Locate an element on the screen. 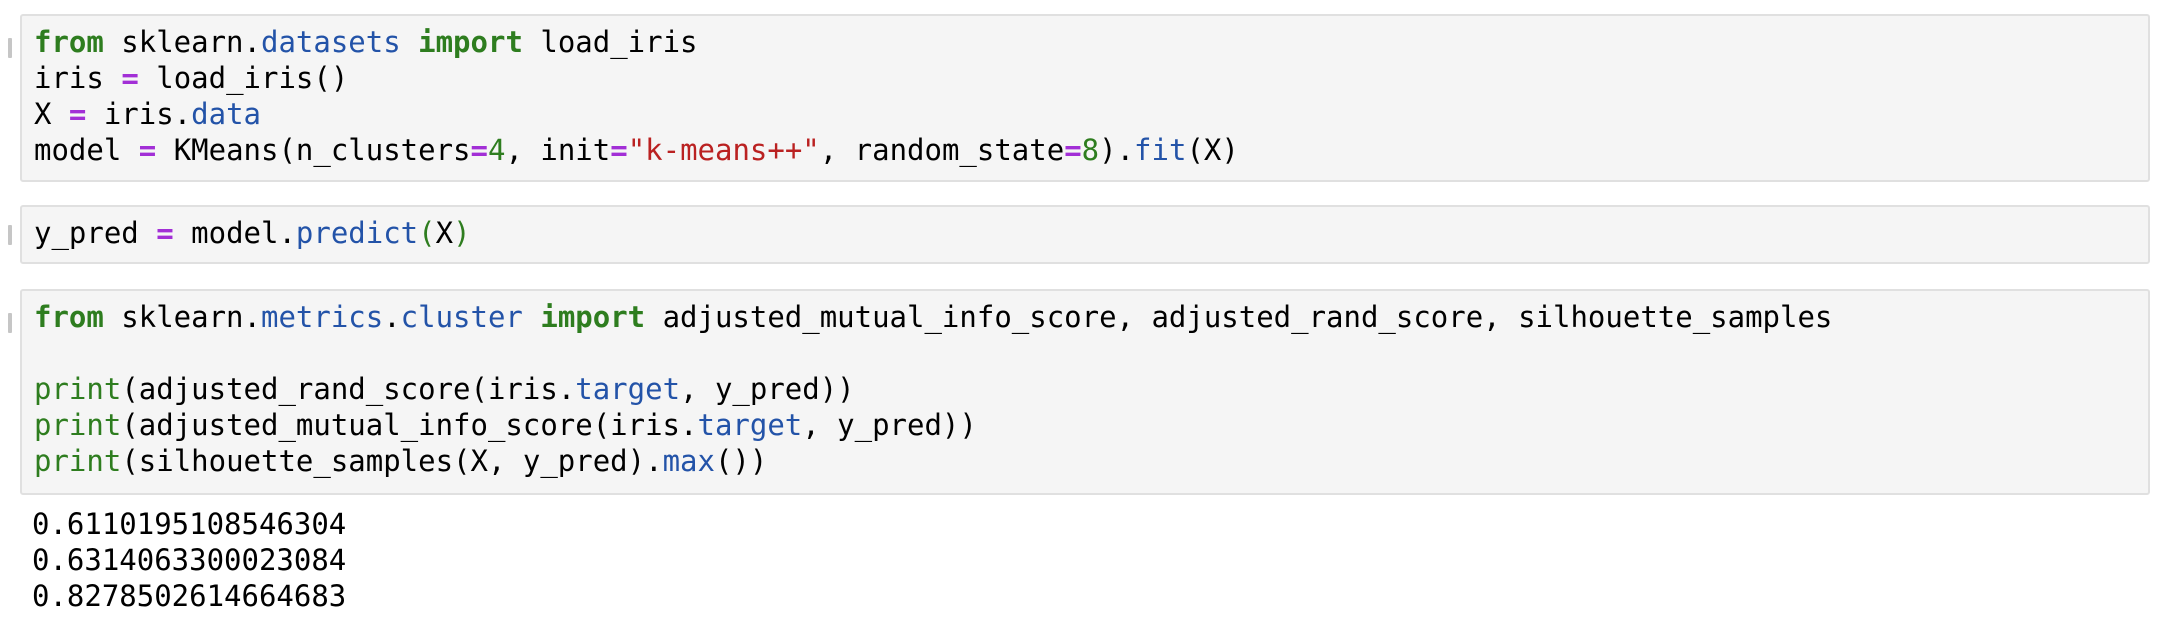  code-token: cluster is located at coordinates (461, 317).